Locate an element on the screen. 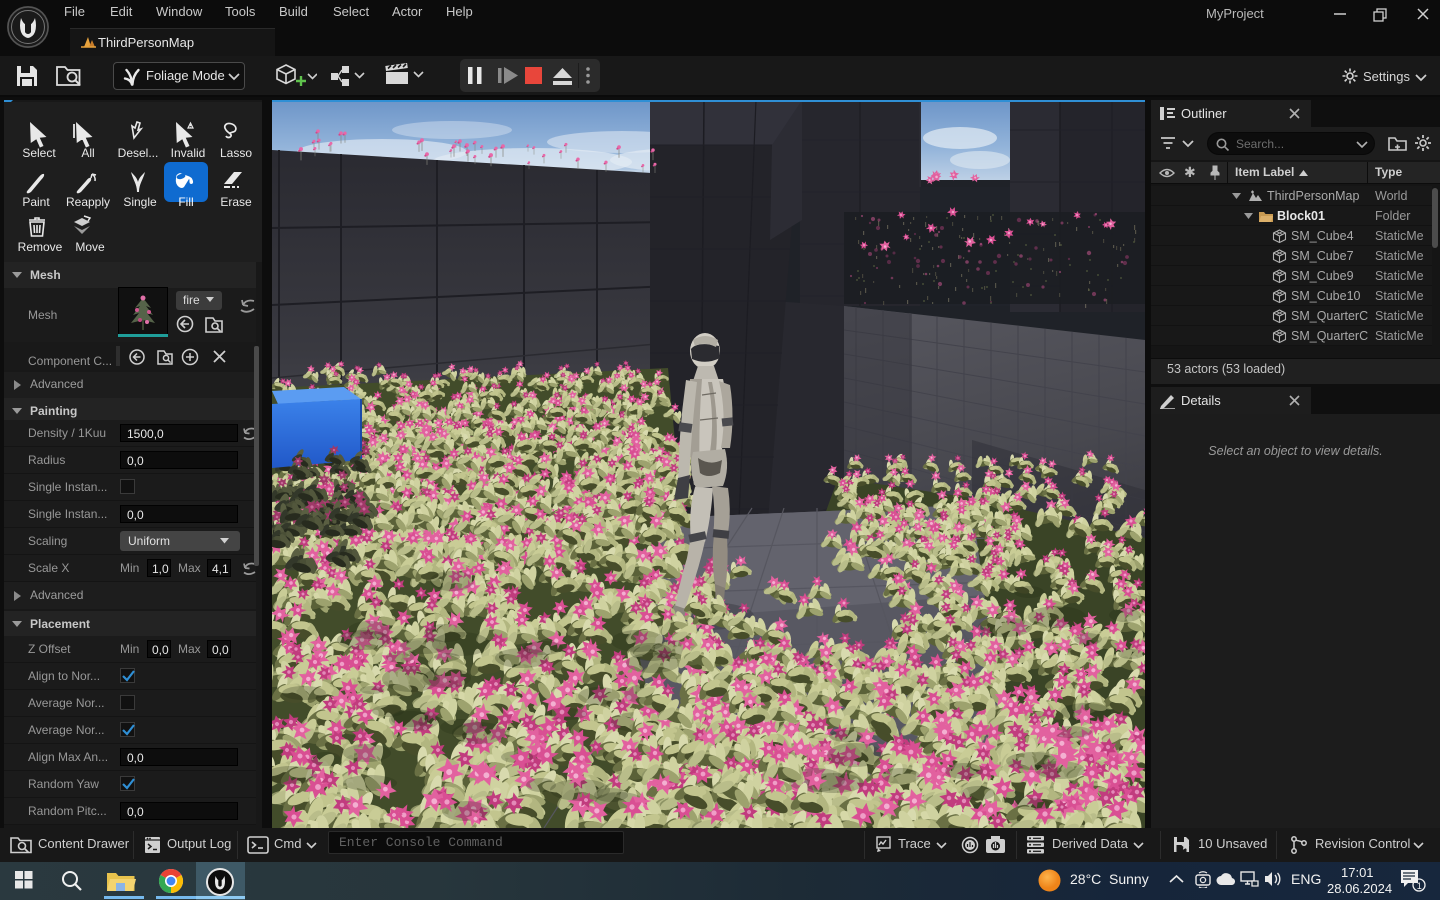 This screenshot has height=900, width=1440. svg-text: 1 is located at coordinates (1419, 886).